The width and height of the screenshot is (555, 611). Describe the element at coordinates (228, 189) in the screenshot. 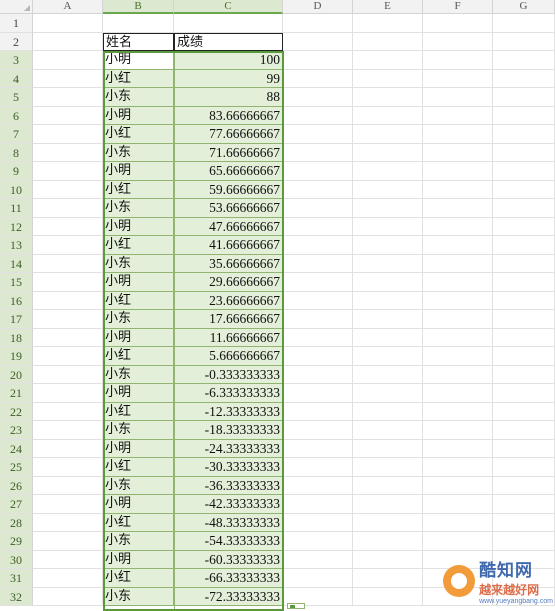

I see `score-cell: 59.66666667` at that location.